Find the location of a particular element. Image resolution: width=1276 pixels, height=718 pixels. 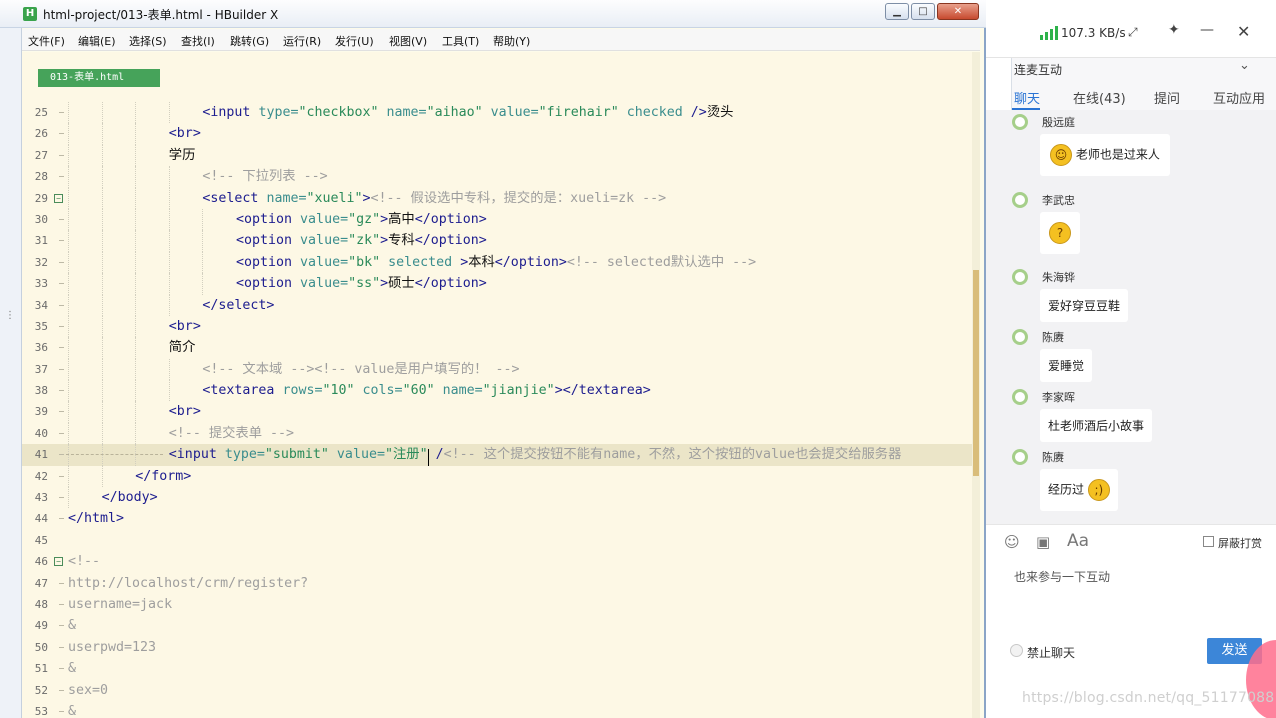

code-token: rows= is located at coordinates (302, 391).